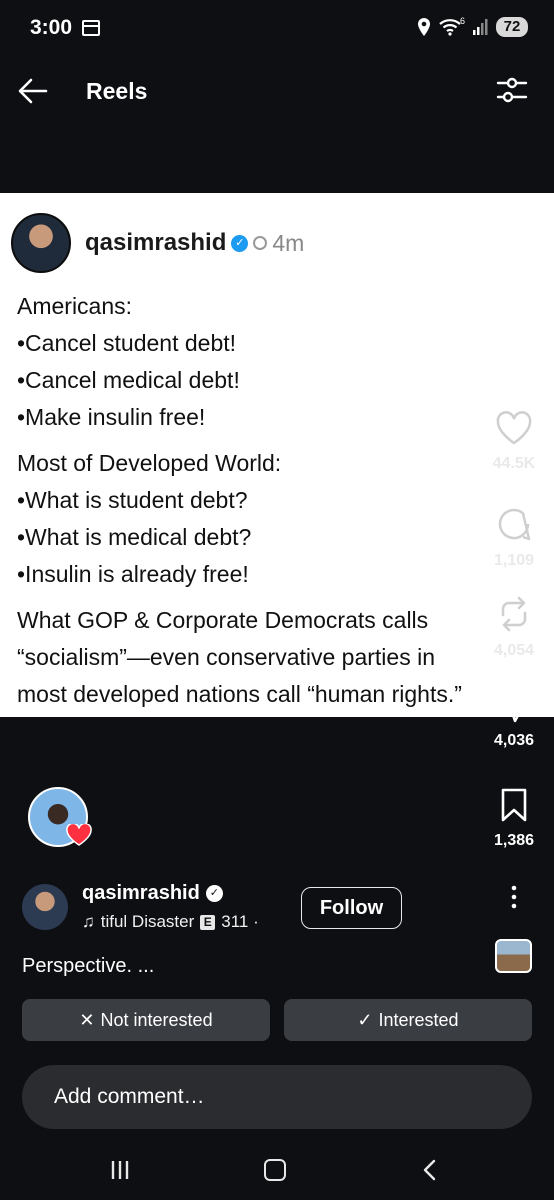  I want to click on repost-count: 4,054, so click(514, 650).